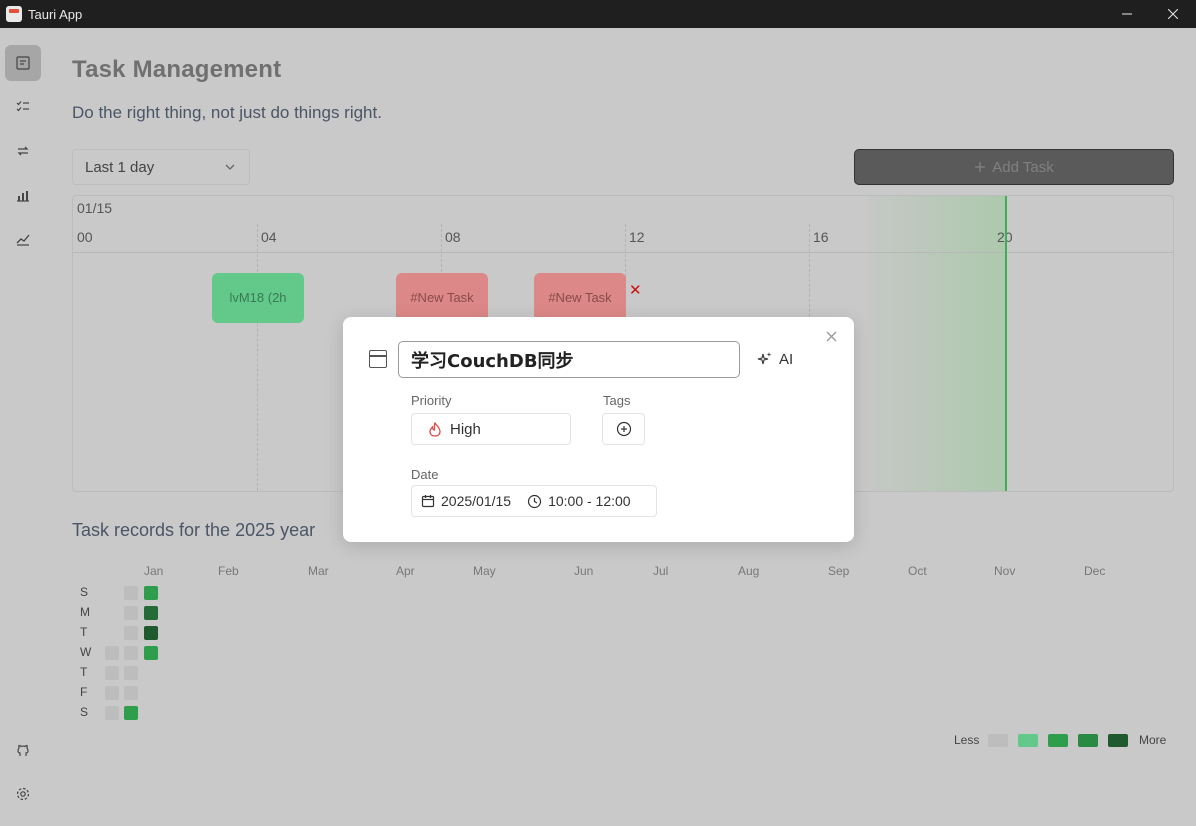 Image resolution: width=1196 pixels, height=826 pixels. I want to click on sidebar-item-tasks, so click(23, 107).